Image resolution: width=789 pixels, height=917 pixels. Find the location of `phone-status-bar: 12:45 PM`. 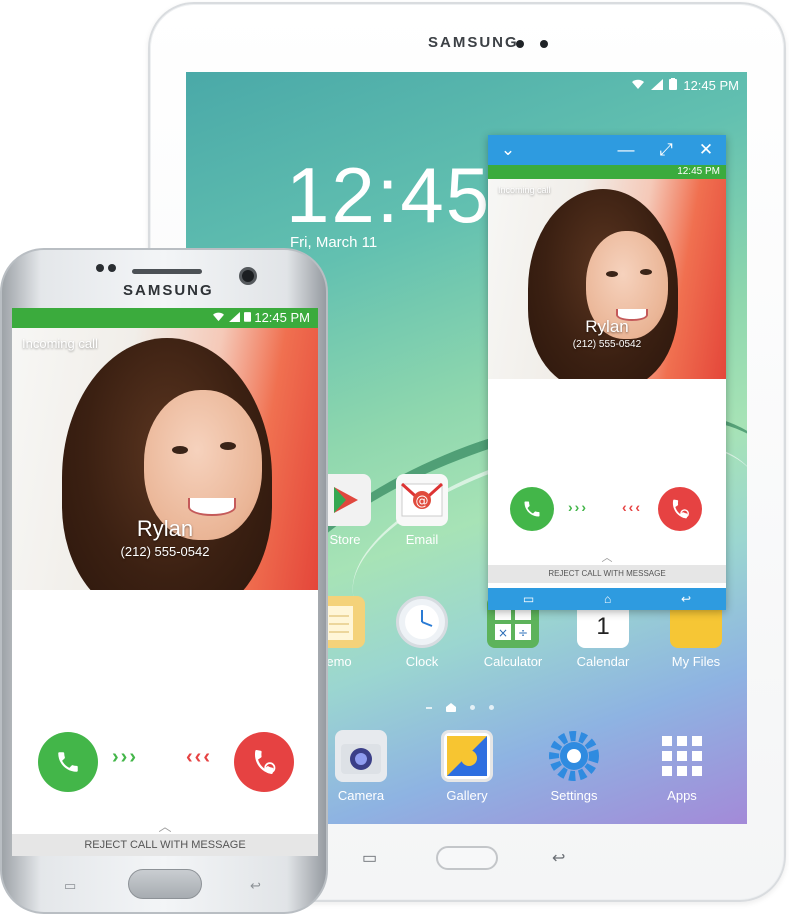

phone-status-bar: 12:45 PM is located at coordinates (165, 318).